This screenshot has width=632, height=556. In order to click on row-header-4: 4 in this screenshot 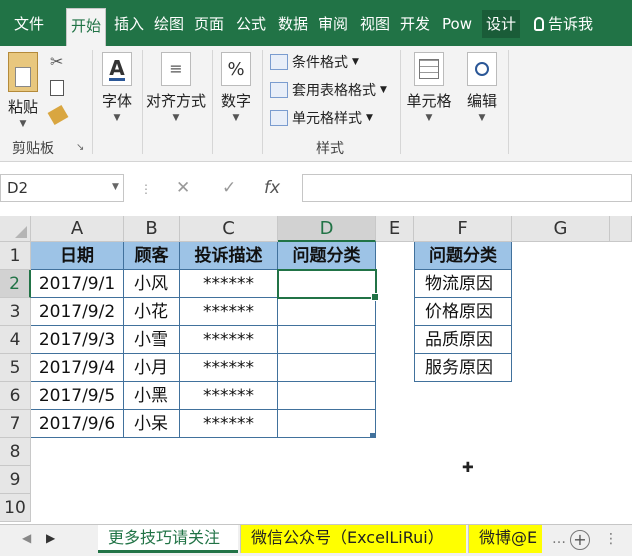, I will do `click(15, 340)`.